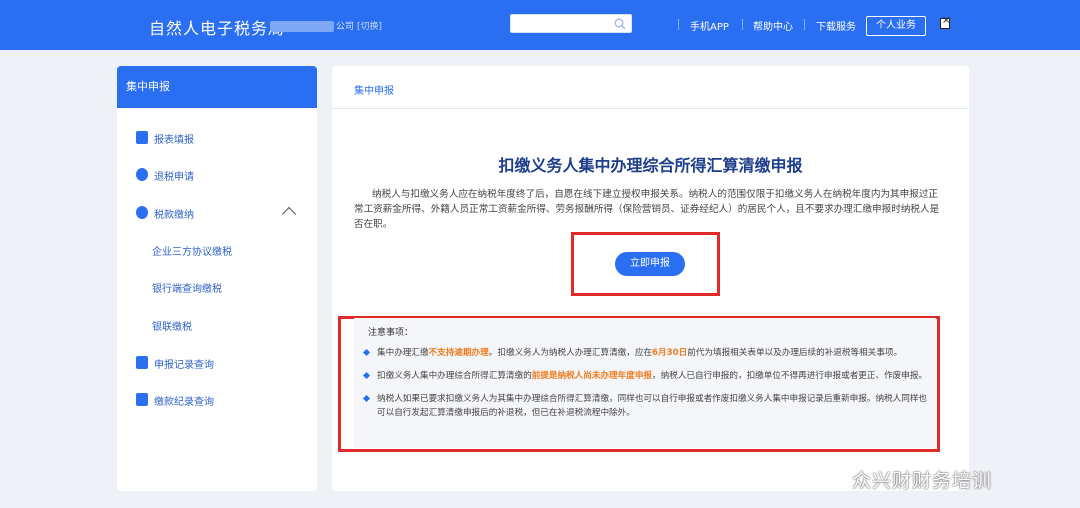  Describe the element at coordinates (142, 212) in the screenshot. I see `payment-icon` at that location.